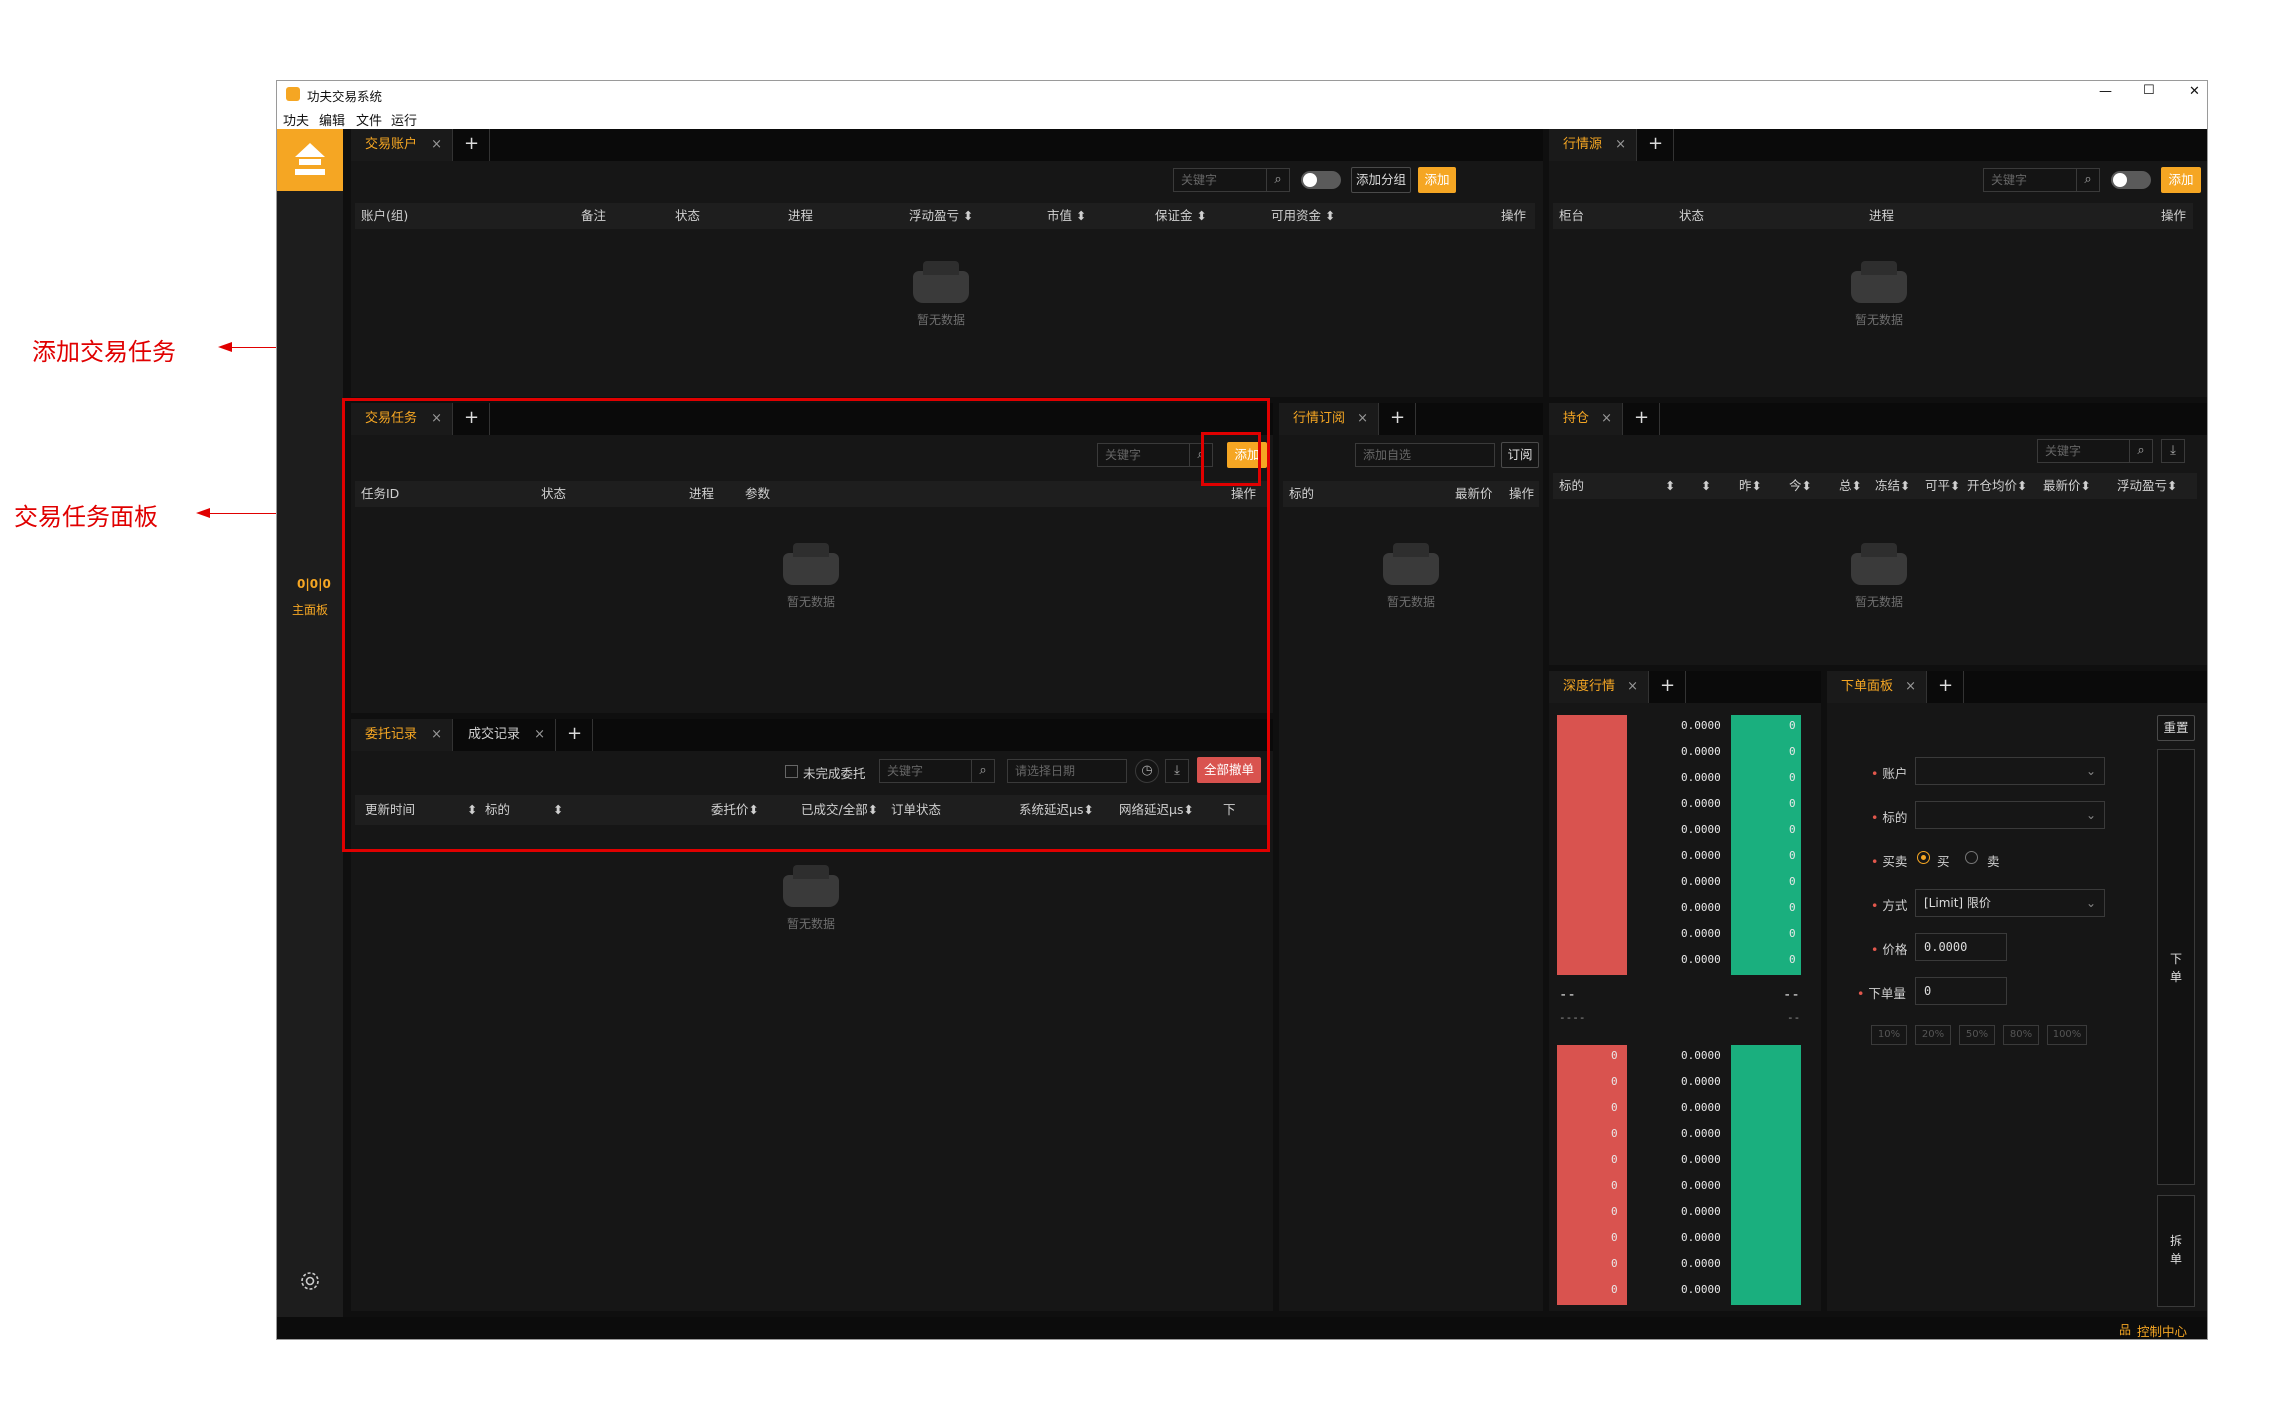 This screenshot has height=1403, width=2277. I want to click on field-label: 方式, so click(1895, 905).